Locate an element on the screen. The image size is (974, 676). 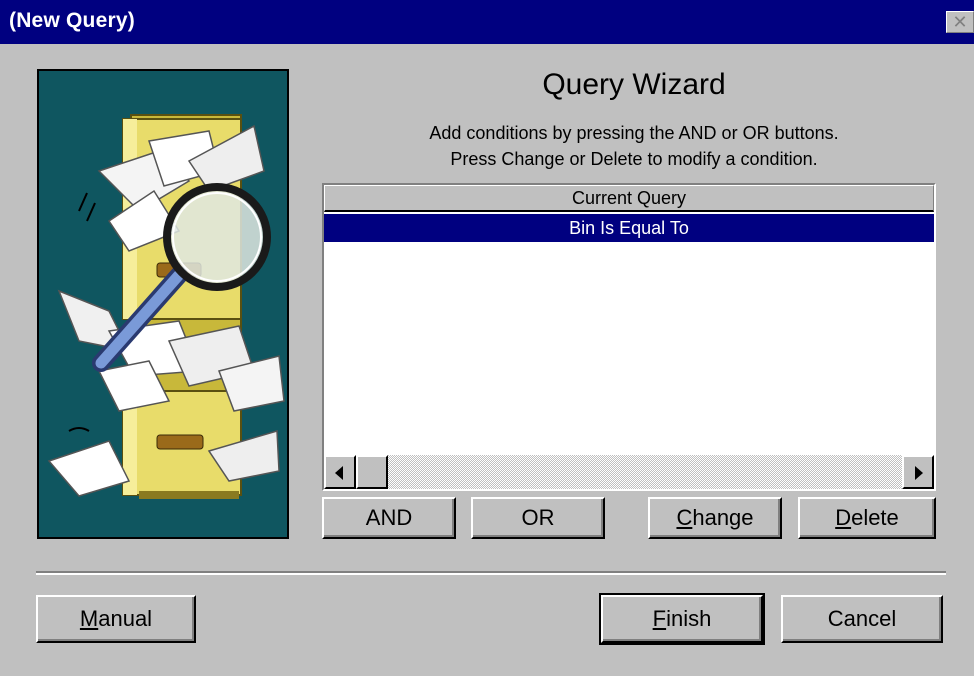
finish-label: inish is located at coordinates (689, 618).